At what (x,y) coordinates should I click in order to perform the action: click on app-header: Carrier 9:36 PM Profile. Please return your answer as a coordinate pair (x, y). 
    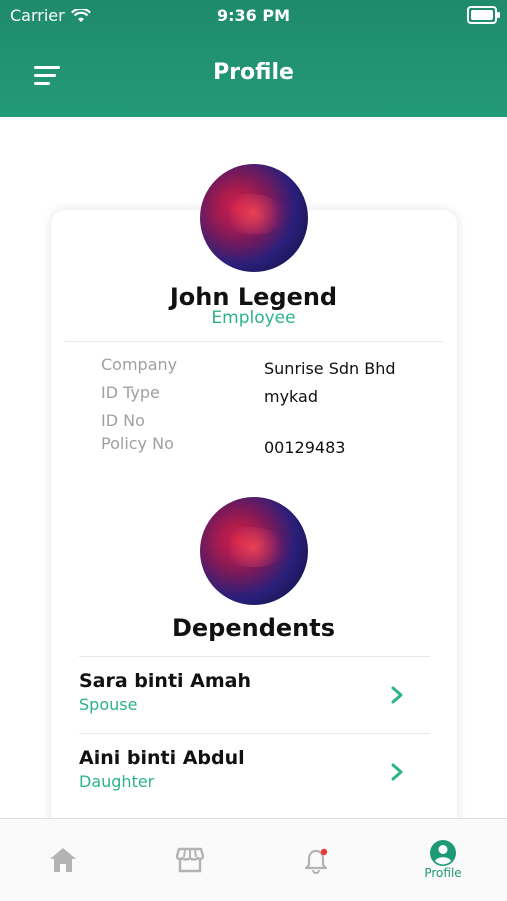
    Looking at the image, I should click on (253, 58).